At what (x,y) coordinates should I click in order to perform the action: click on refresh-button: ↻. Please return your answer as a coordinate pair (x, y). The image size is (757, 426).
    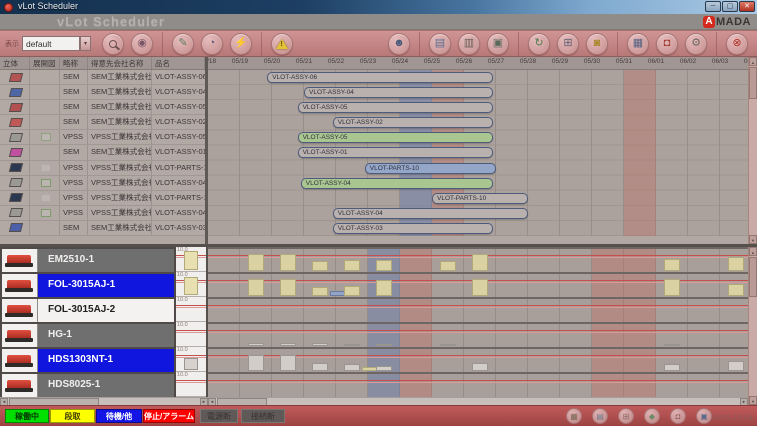
    Looking at the image, I should click on (539, 43).